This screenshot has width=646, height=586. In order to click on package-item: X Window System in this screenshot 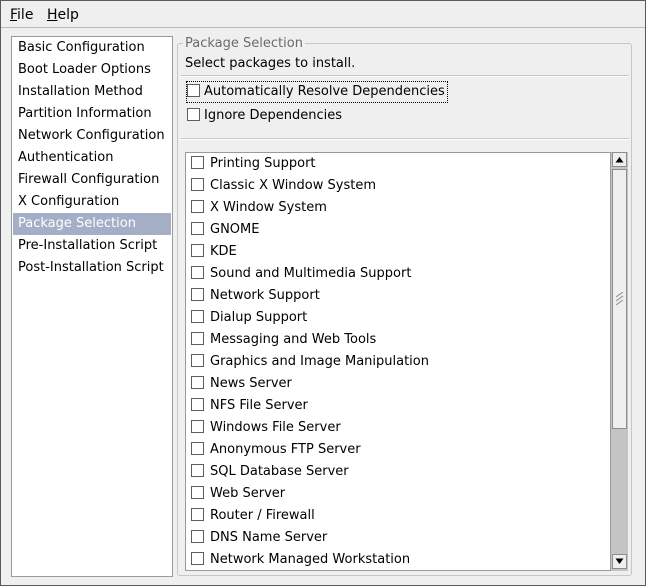, I will do `click(259, 208)`.